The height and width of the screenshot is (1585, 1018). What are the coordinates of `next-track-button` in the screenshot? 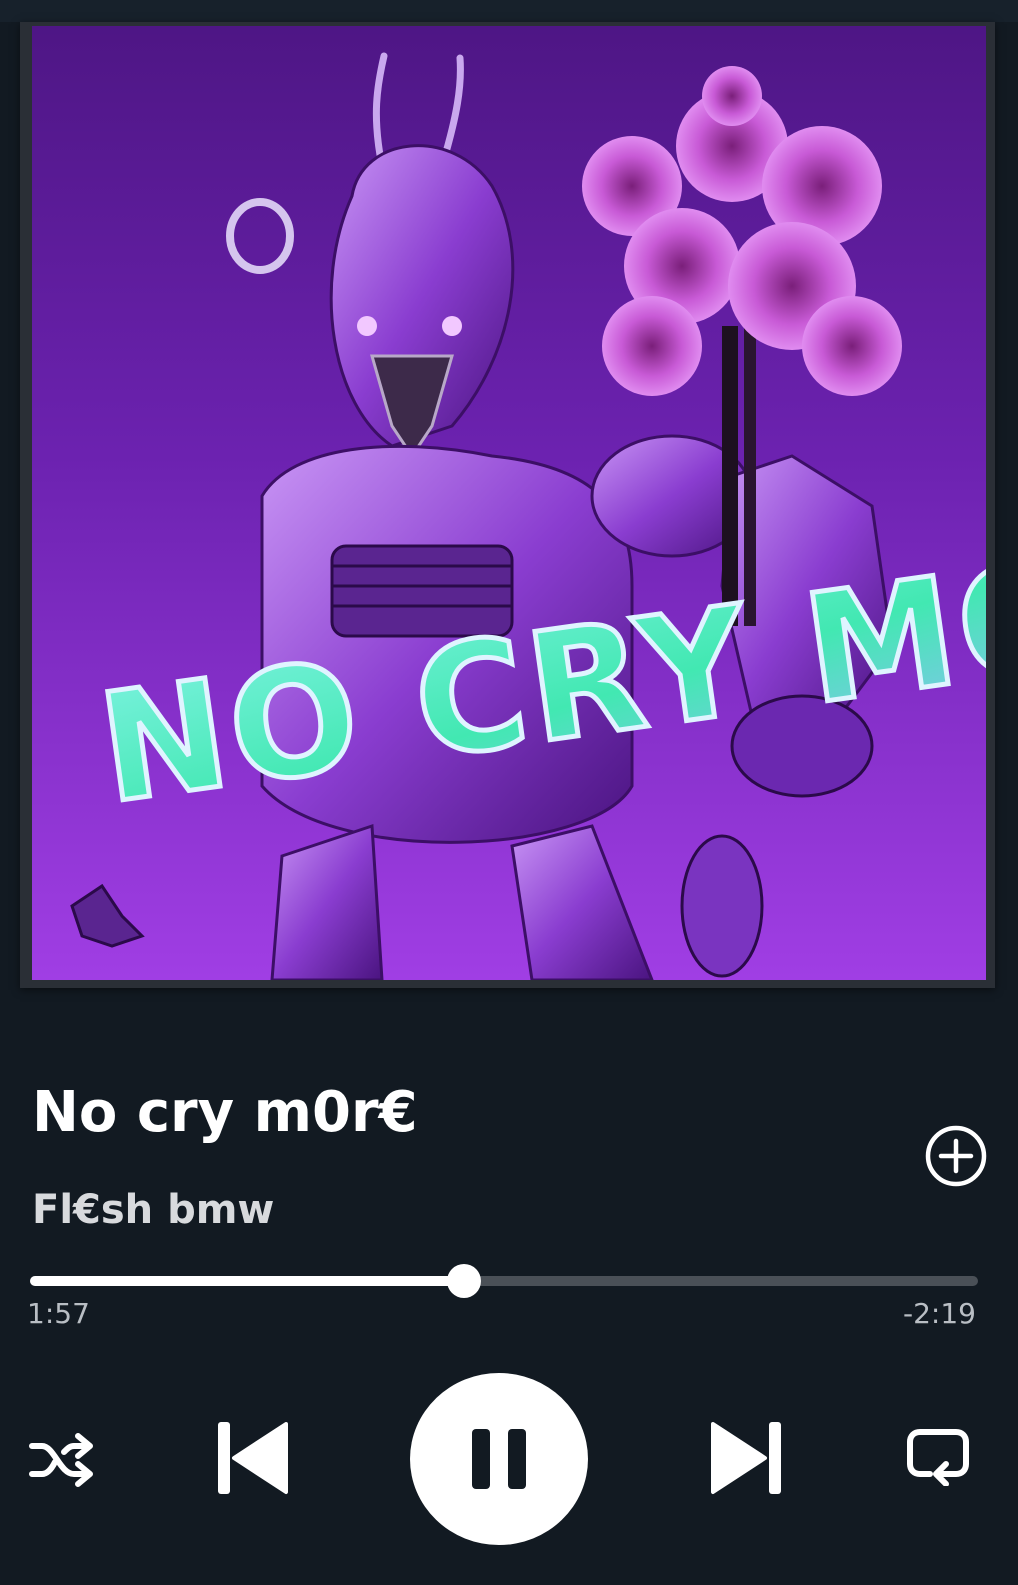 It's located at (746, 1458).